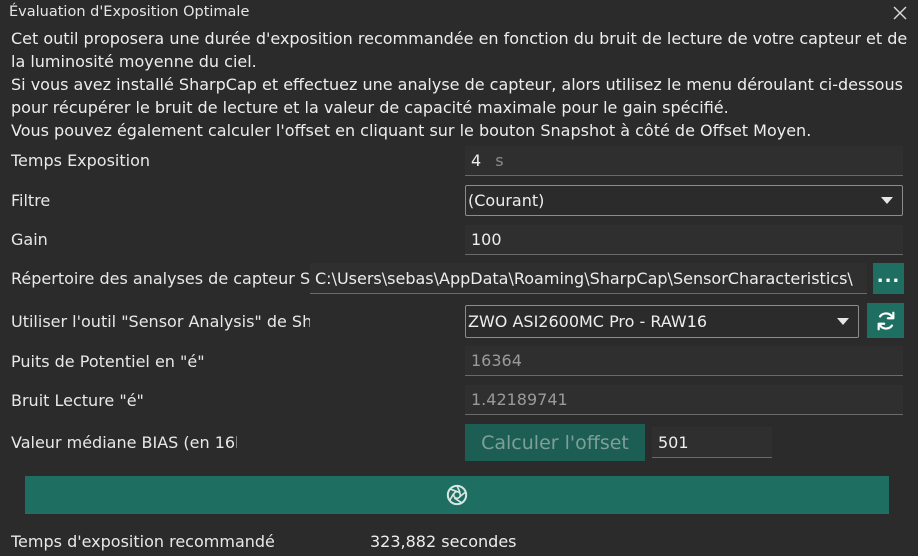 The image size is (918, 556). Describe the element at coordinates (684, 400) in the screenshot. I see `read-noise-field: 1.42189741` at that location.